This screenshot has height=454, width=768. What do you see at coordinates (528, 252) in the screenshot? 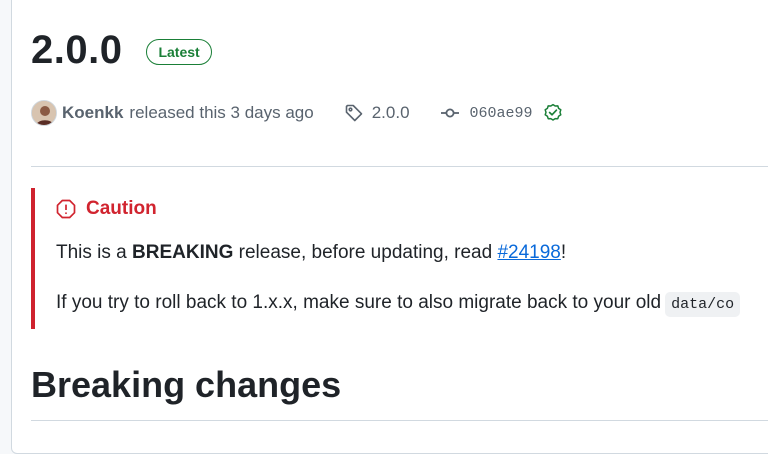
I see `issue-link: #24198` at bounding box center [528, 252].